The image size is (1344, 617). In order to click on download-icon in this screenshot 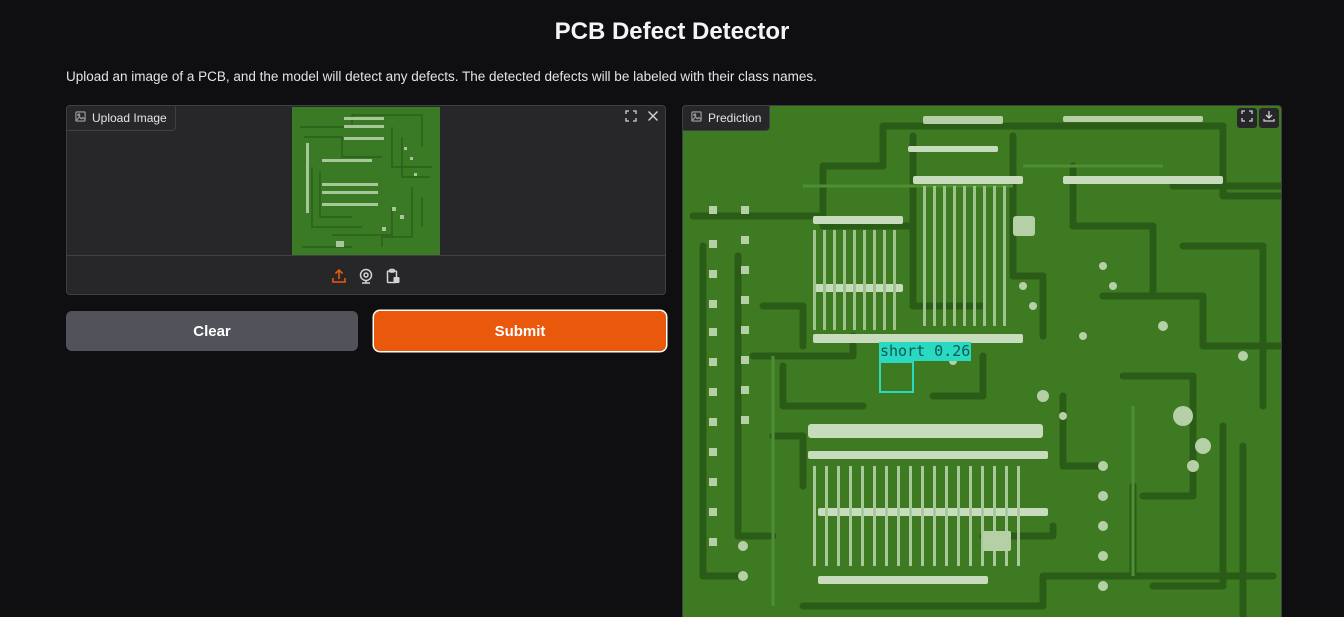, I will do `click(1269, 118)`.